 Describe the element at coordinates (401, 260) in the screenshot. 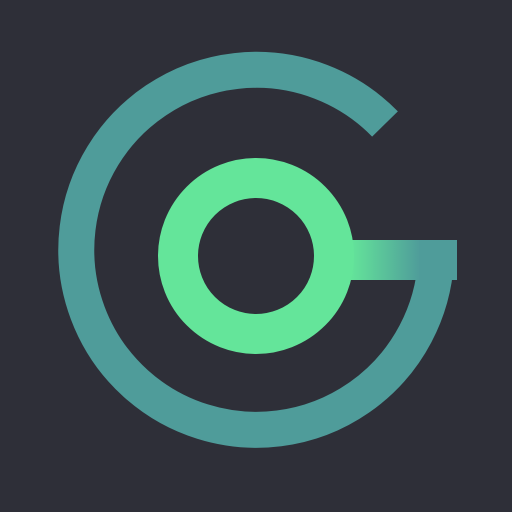

I see `g-crossbar` at that location.